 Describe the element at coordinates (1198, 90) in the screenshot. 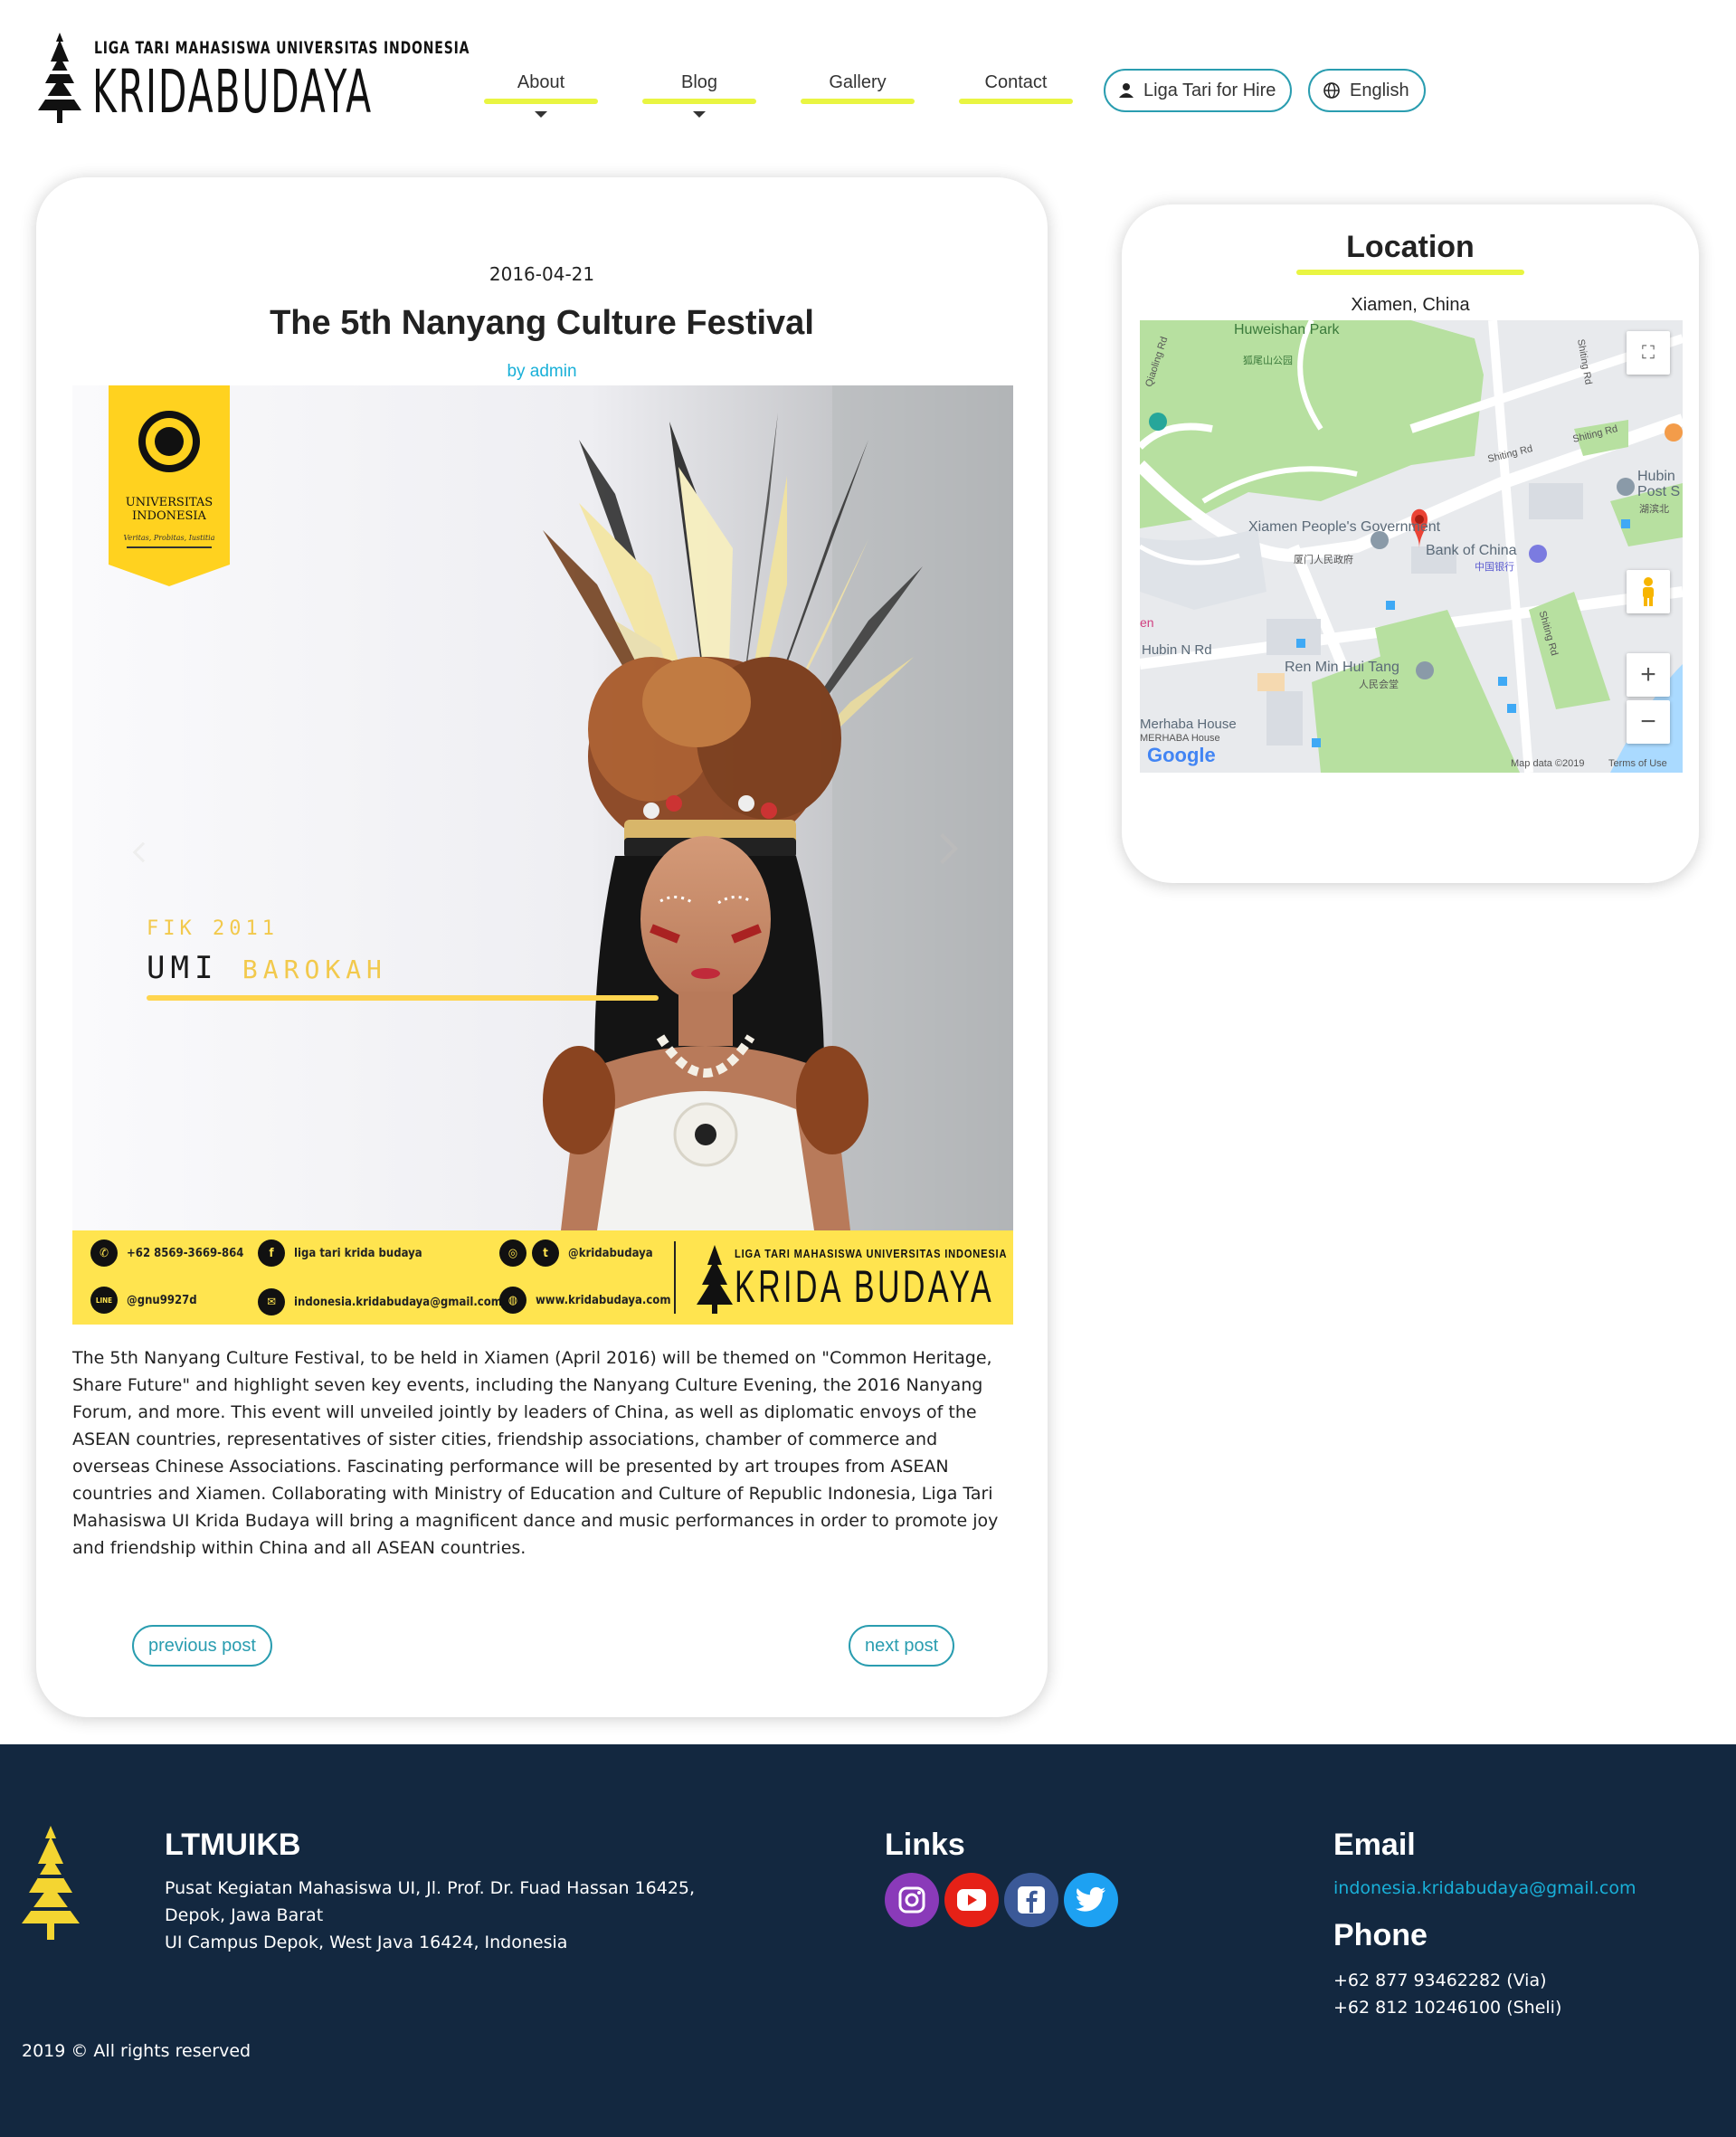

I see `hire-button: Liga Tari for Hire` at that location.